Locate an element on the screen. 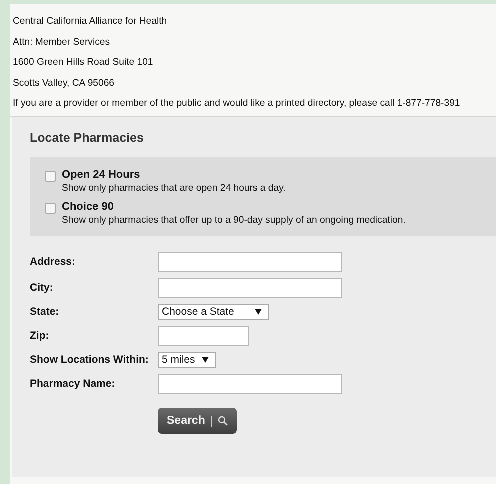 This screenshot has width=496, height=484. filter-label: Choice 90 is located at coordinates (88, 207).